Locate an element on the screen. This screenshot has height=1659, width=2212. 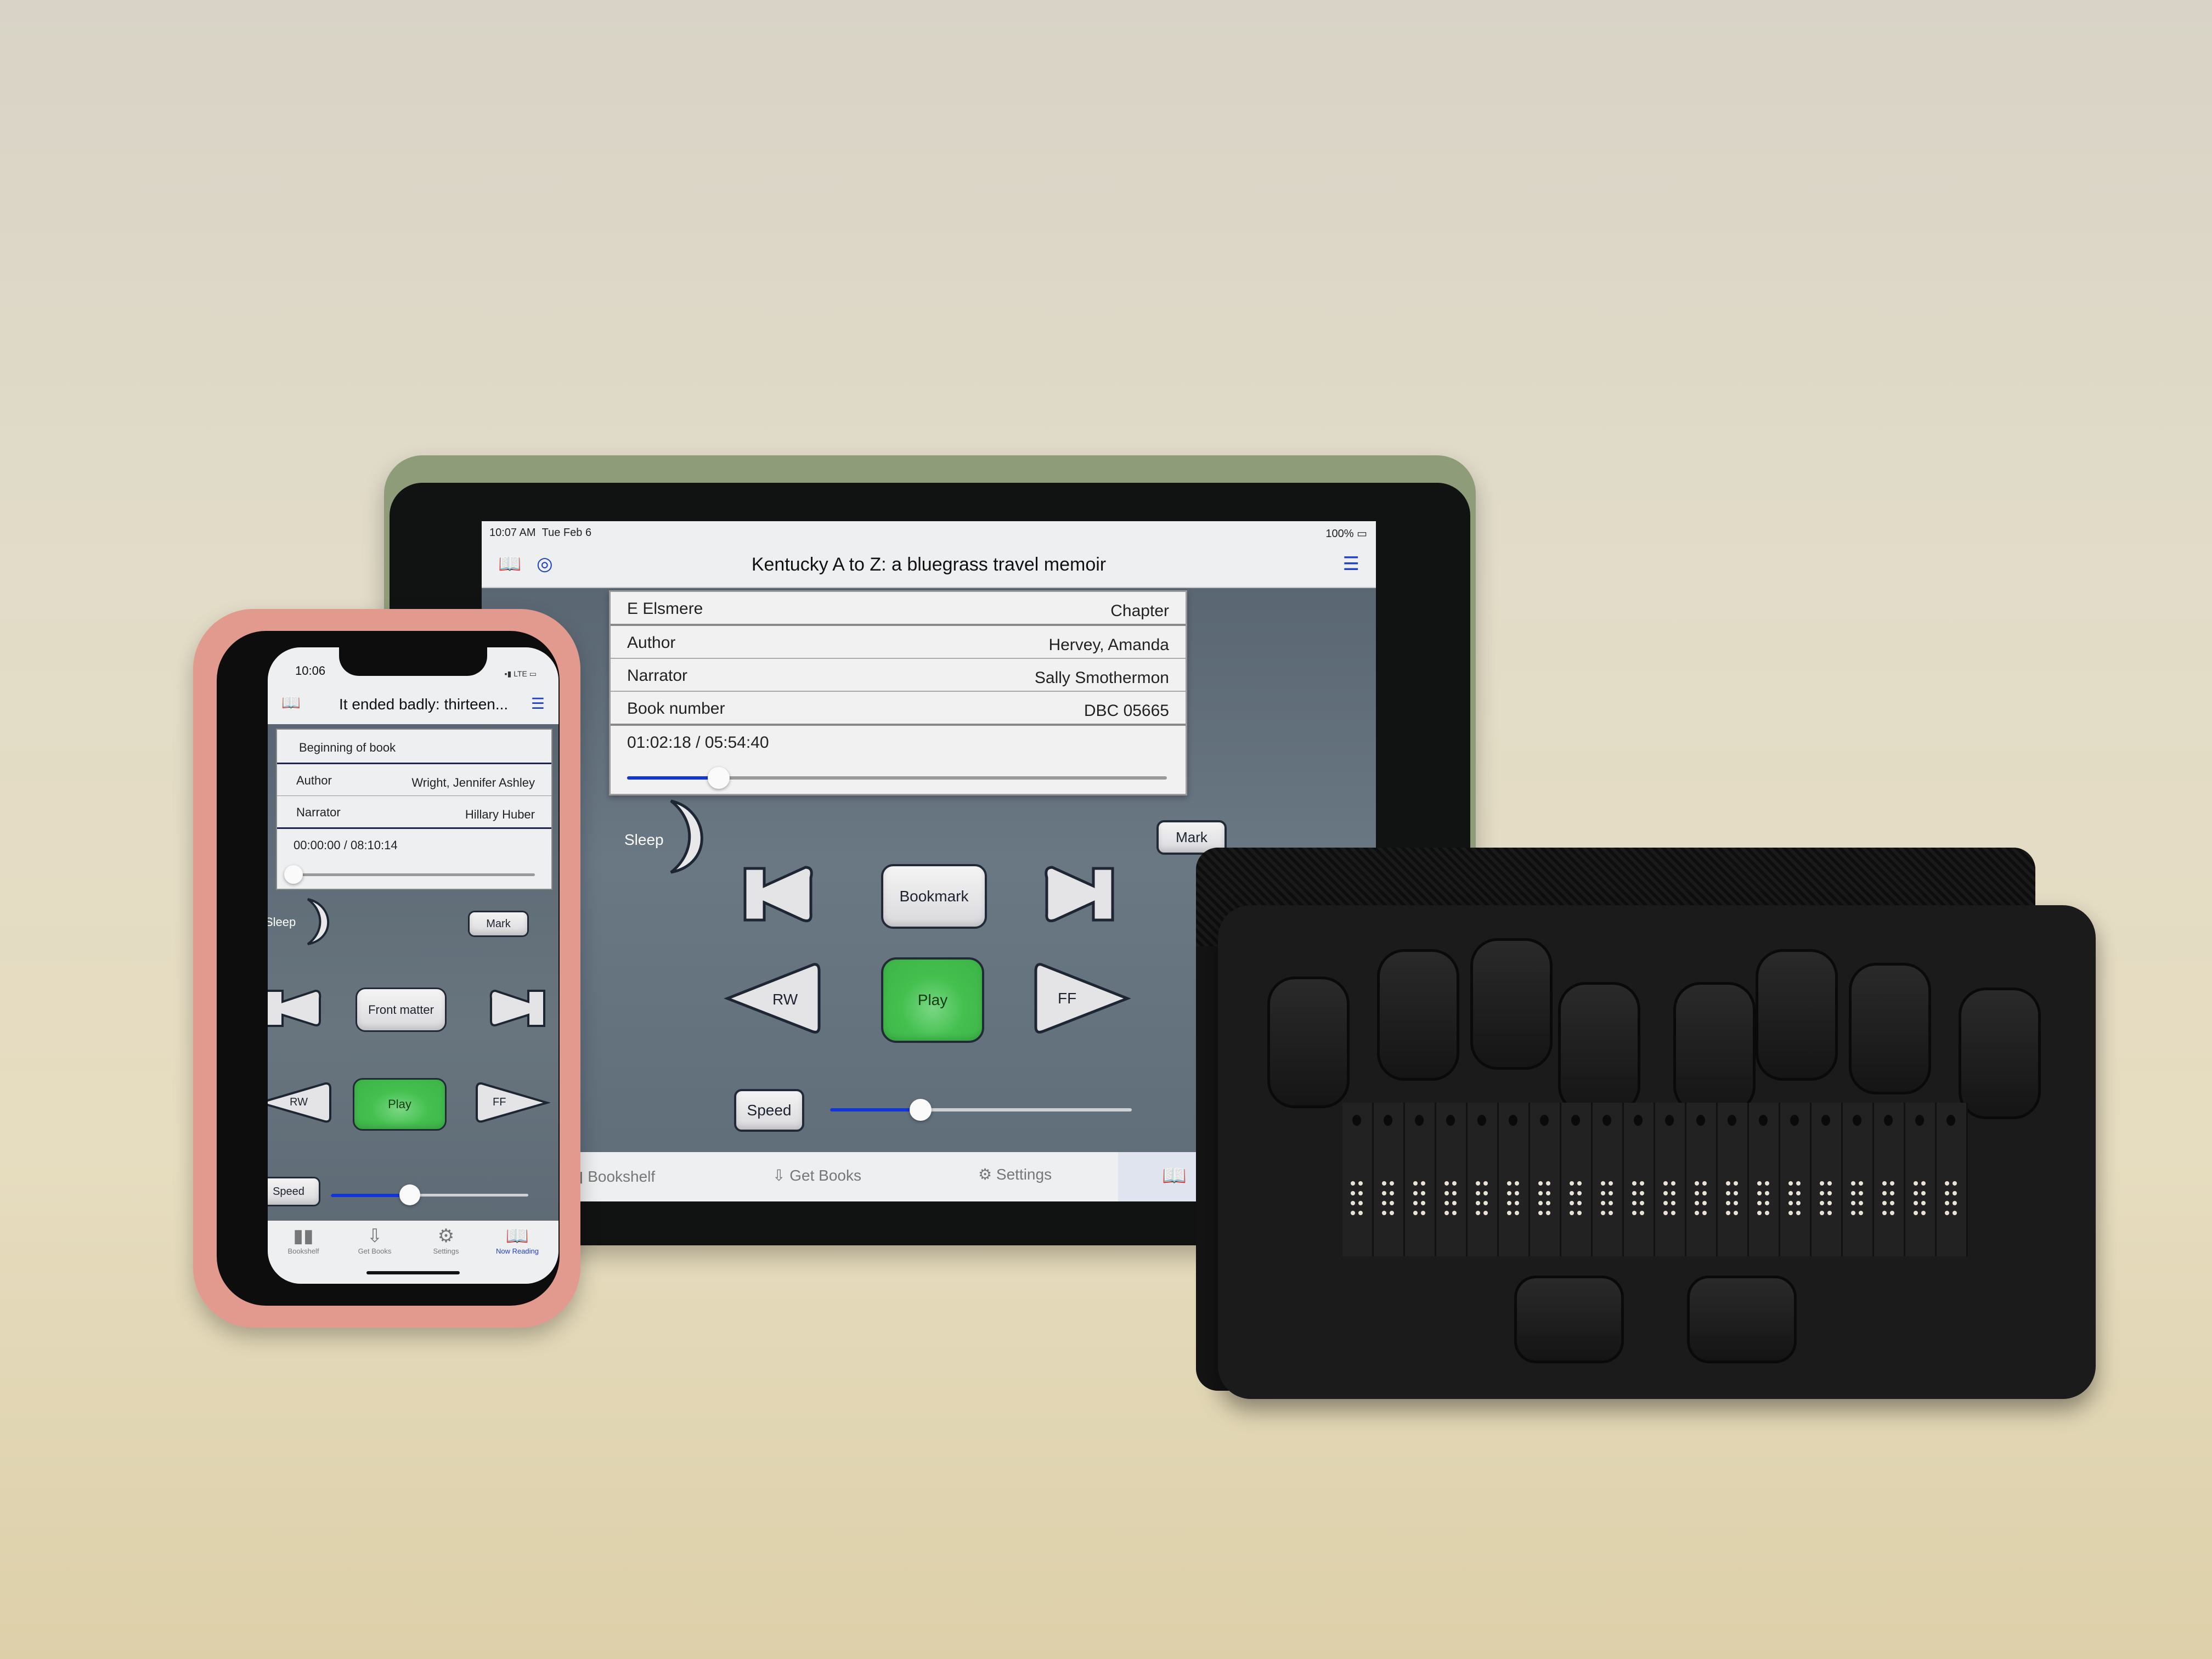
book-number-label: Book number is located at coordinates (676, 708).